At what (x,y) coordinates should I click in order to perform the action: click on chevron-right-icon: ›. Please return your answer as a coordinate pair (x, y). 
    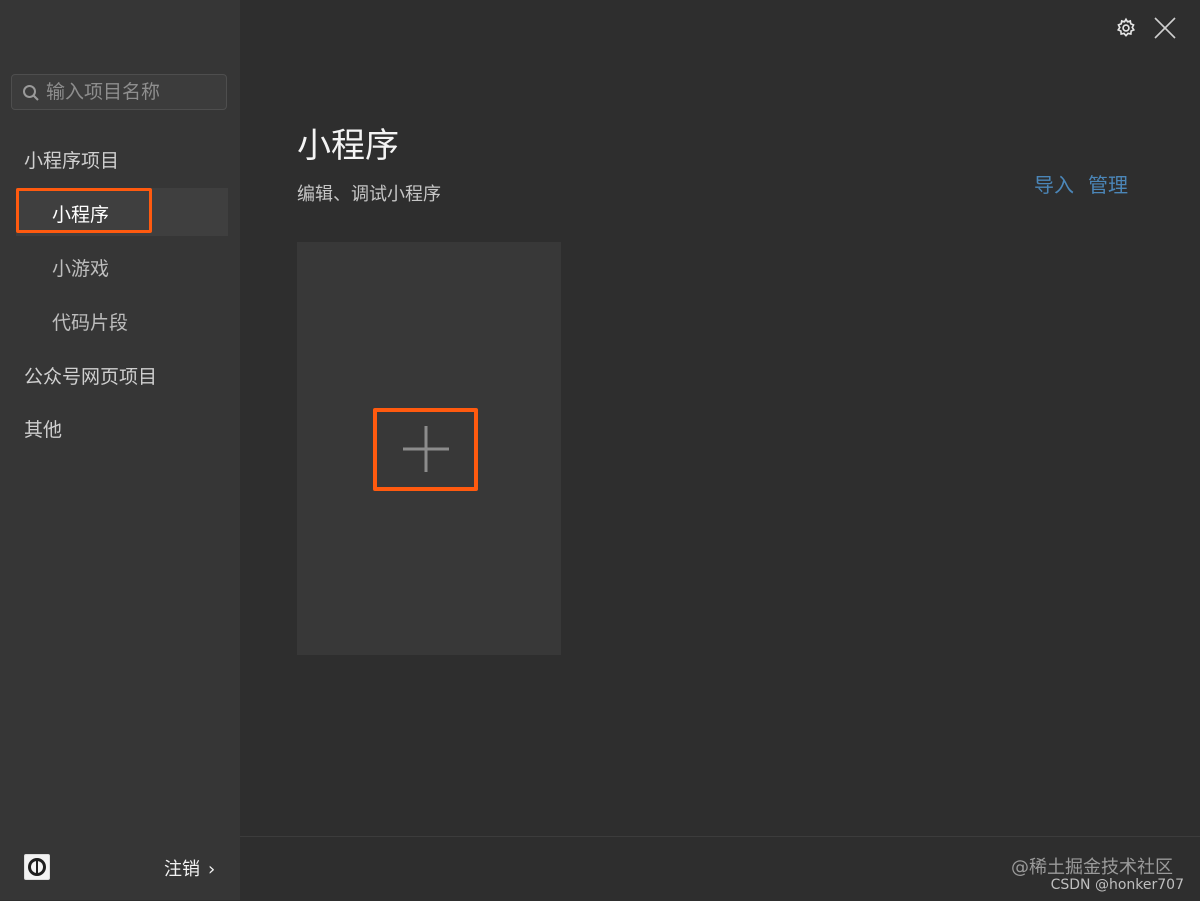
    Looking at the image, I should click on (212, 869).